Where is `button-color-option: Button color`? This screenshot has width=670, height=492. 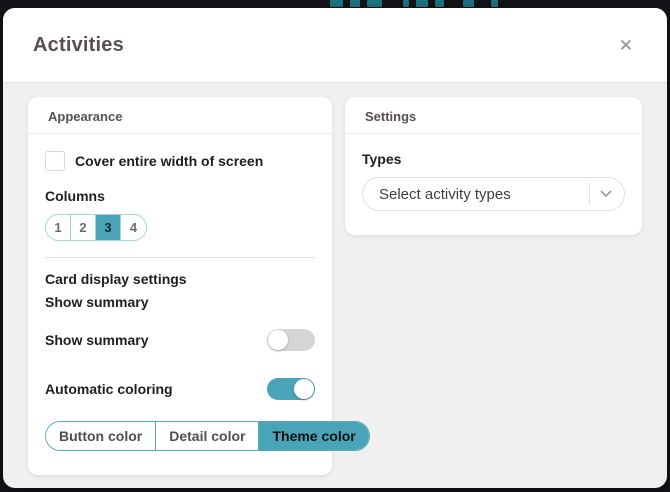
button-color-option: Button color is located at coordinates (101, 436).